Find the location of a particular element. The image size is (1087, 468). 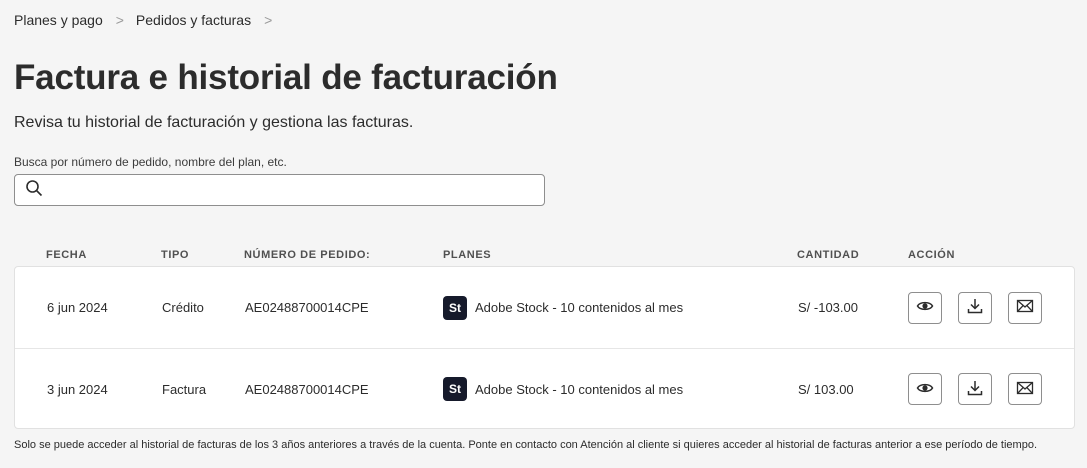

cell-date: 3 jun 2024 is located at coordinates (77, 389).